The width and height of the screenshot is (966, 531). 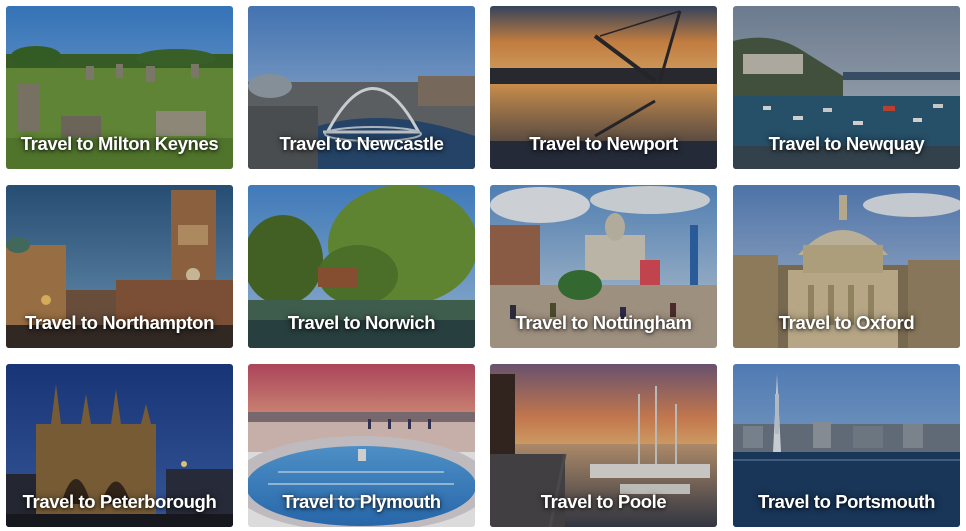 I want to click on destination-label: Travel to Newcastle, so click(x=361, y=143).